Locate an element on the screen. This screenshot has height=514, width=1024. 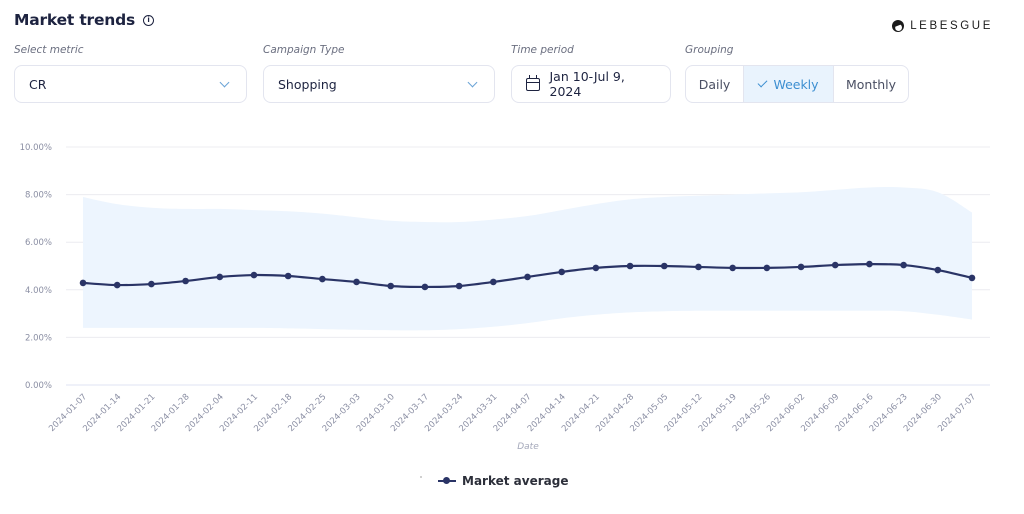
campaign-type-value: Shopping is located at coordinates (307, 84).